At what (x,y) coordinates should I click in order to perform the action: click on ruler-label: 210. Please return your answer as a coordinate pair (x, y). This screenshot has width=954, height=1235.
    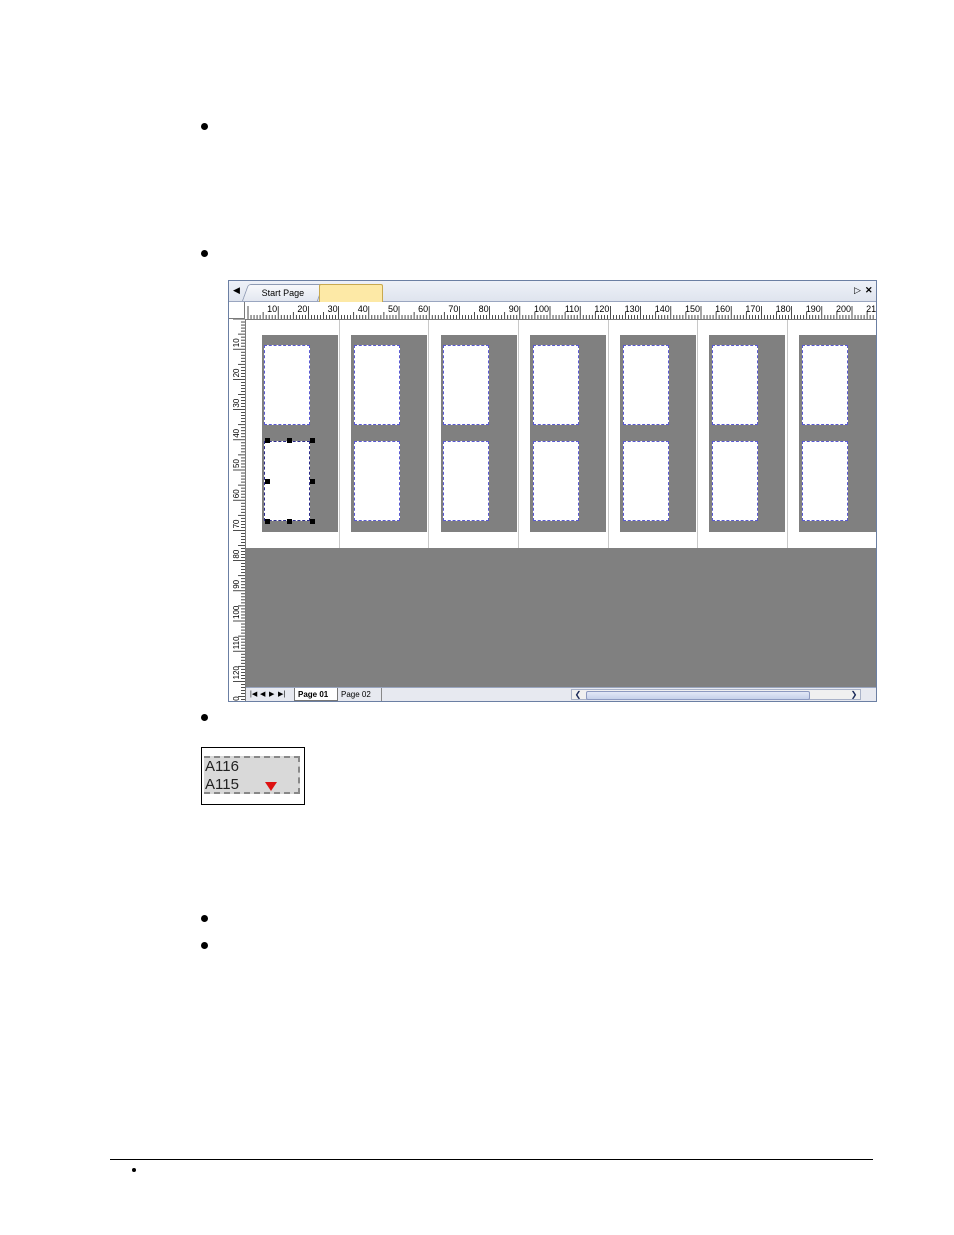
    Looking at the image, I should click on (871, 309).